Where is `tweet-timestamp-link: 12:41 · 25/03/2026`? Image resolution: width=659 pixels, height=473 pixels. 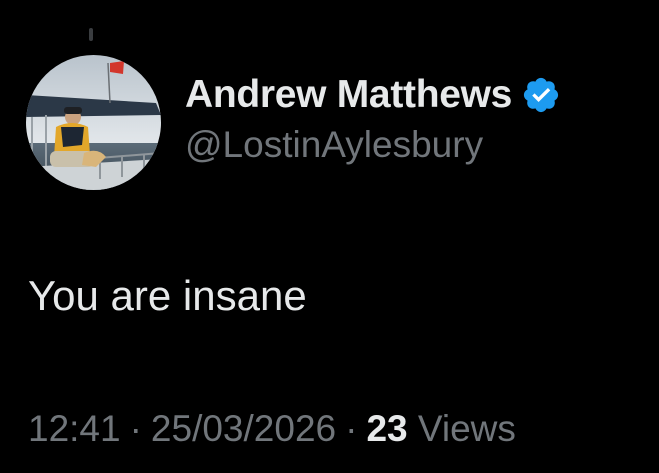 tweet-timestamp-link: 12:41 · 25/03/2026 is located at coordinates (182, 428).